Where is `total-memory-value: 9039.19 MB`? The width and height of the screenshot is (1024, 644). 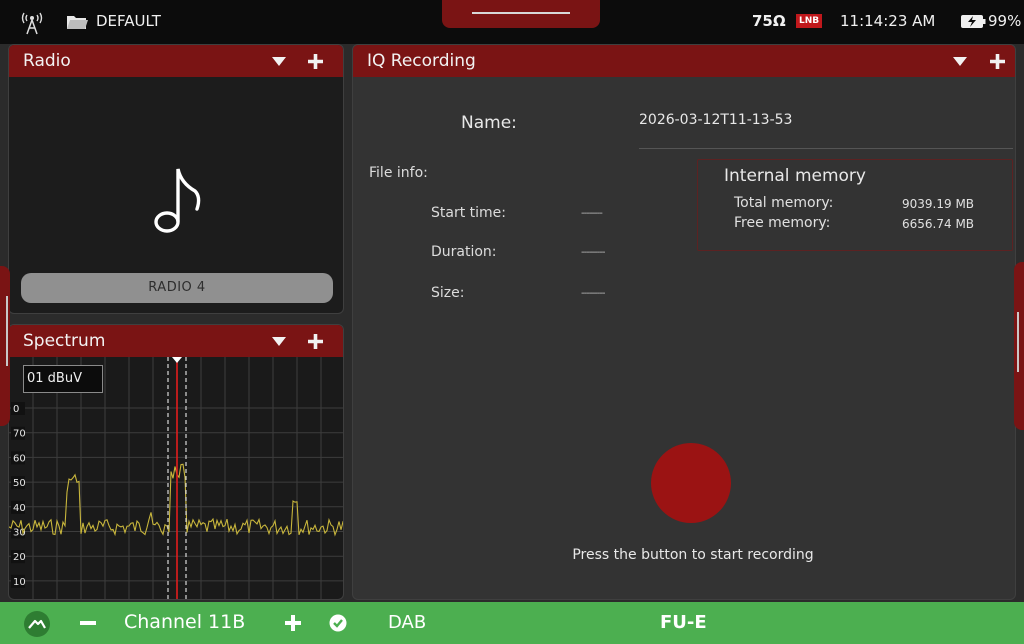
total-memory-value: 9039.19 MB is located at coordinates (938, 204).